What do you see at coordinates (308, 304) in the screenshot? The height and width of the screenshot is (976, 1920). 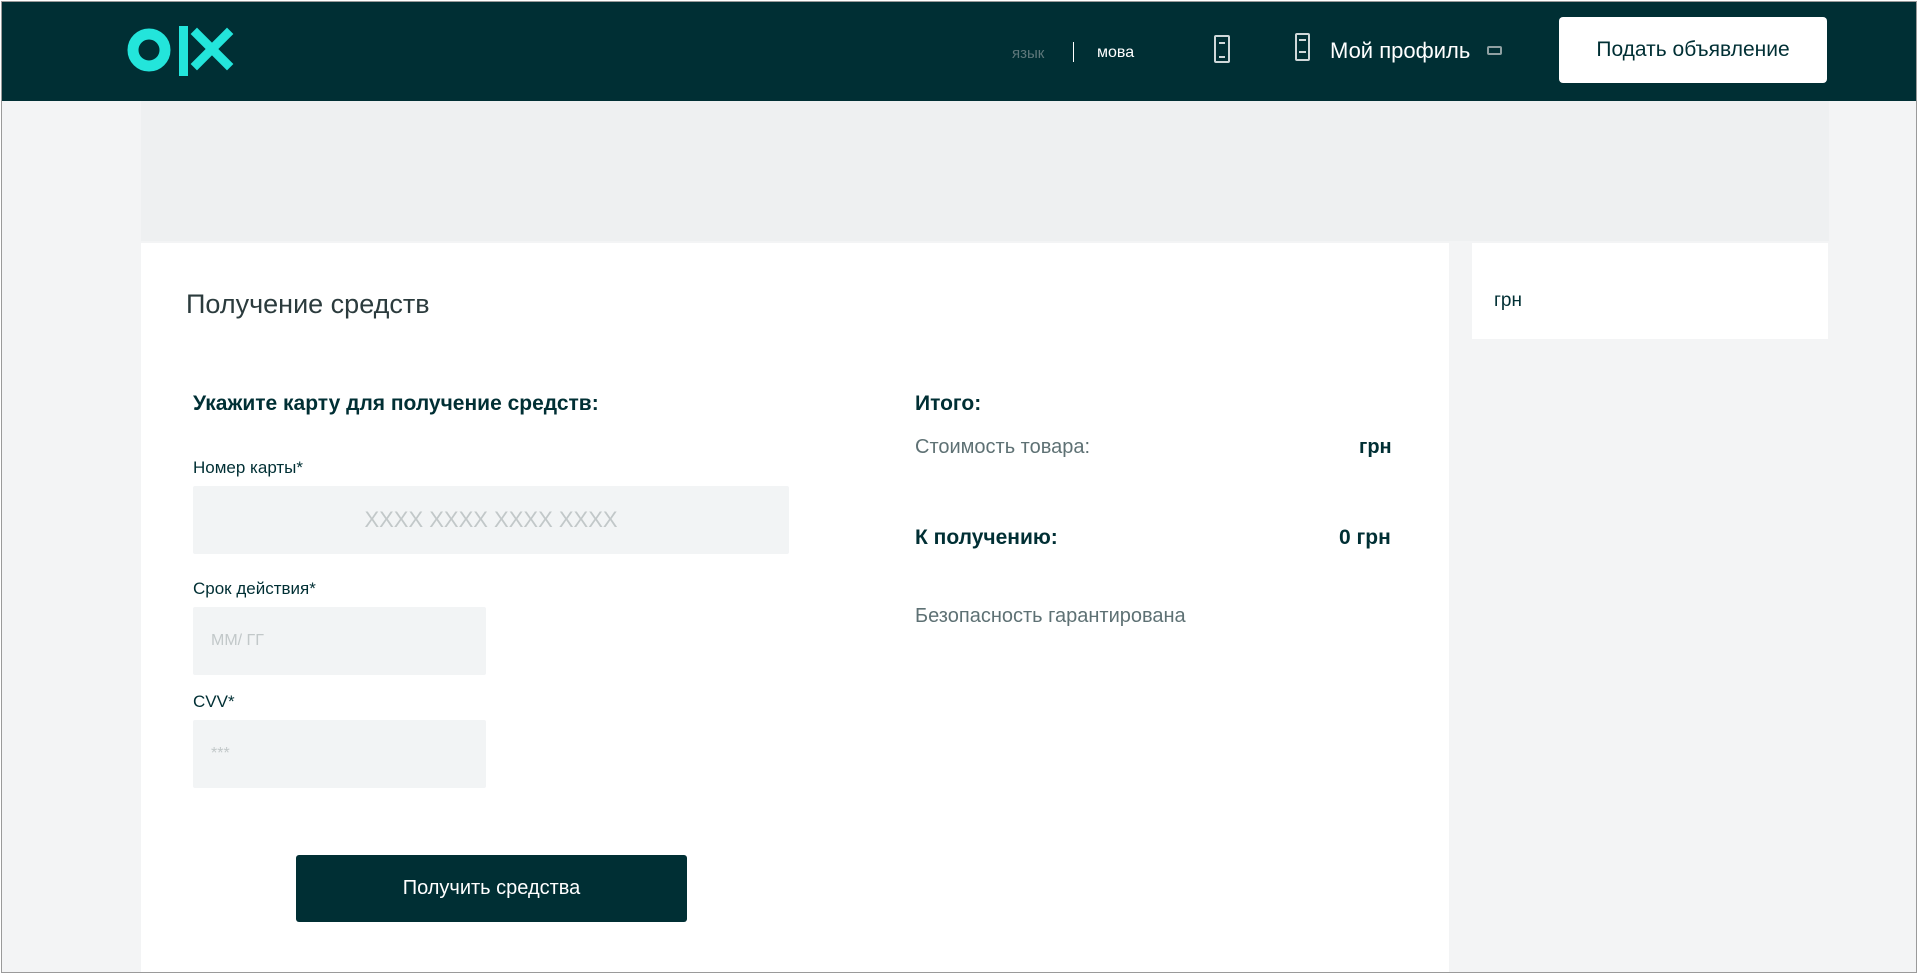 I see `page-title: Получение средств` at bounding box center [308, 304].